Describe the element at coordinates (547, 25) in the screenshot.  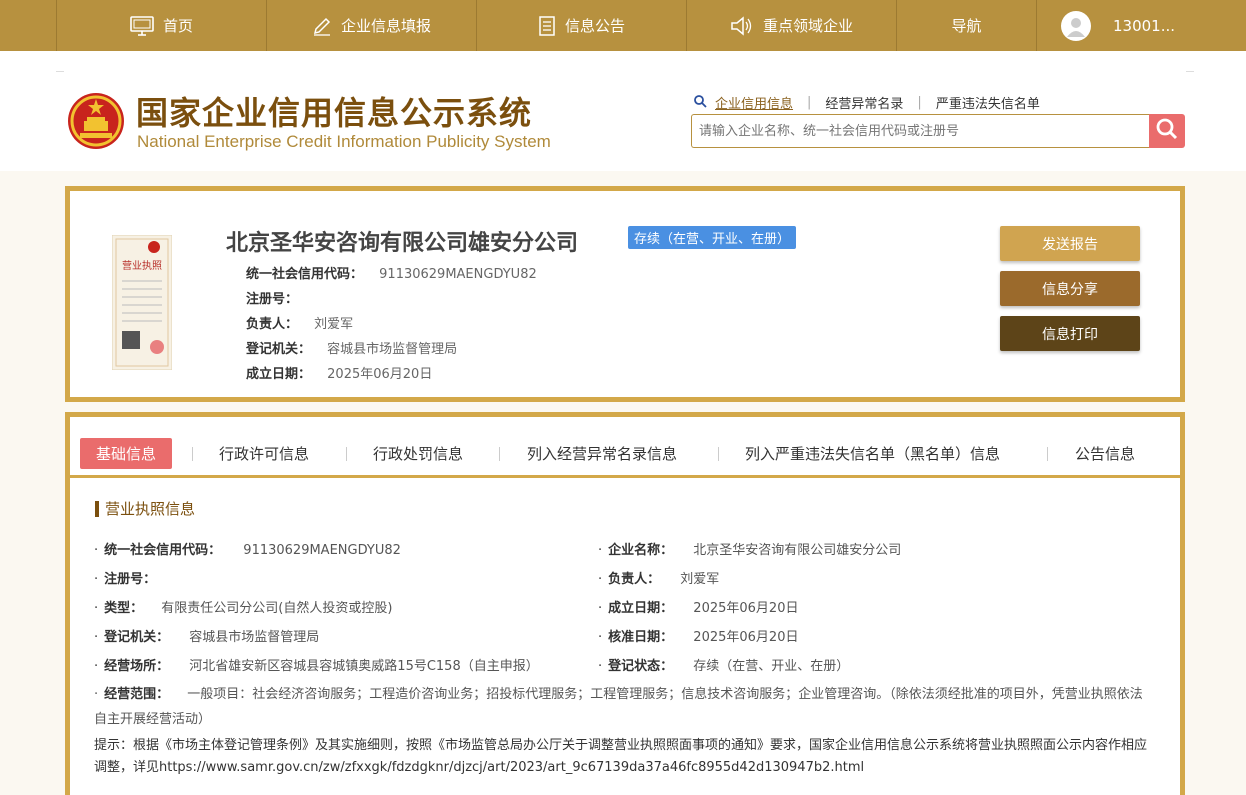
I see `document-icon` at that location.